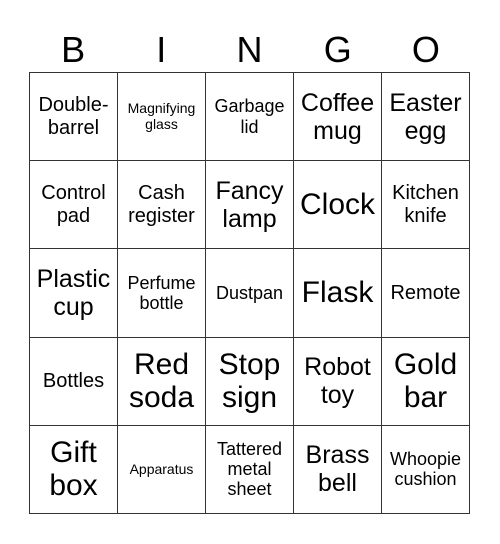  What do you see at coordinates (73, 49) in the screenshot?
I see `header-letter-b: B` at bounding box center [73, 49].